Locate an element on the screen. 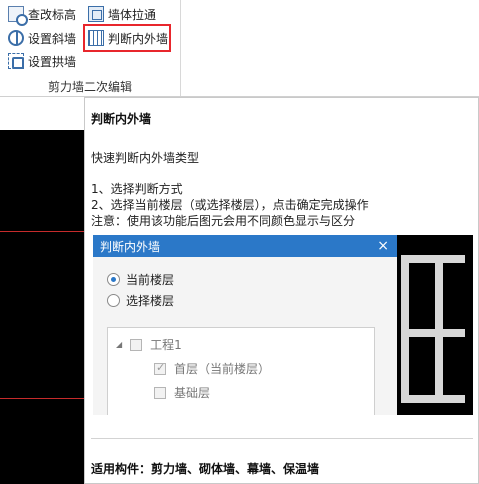 The height and width of the screenshot is (484, 479). tree-item-base-floor: 基础层 is located at coordinates (182, 392).